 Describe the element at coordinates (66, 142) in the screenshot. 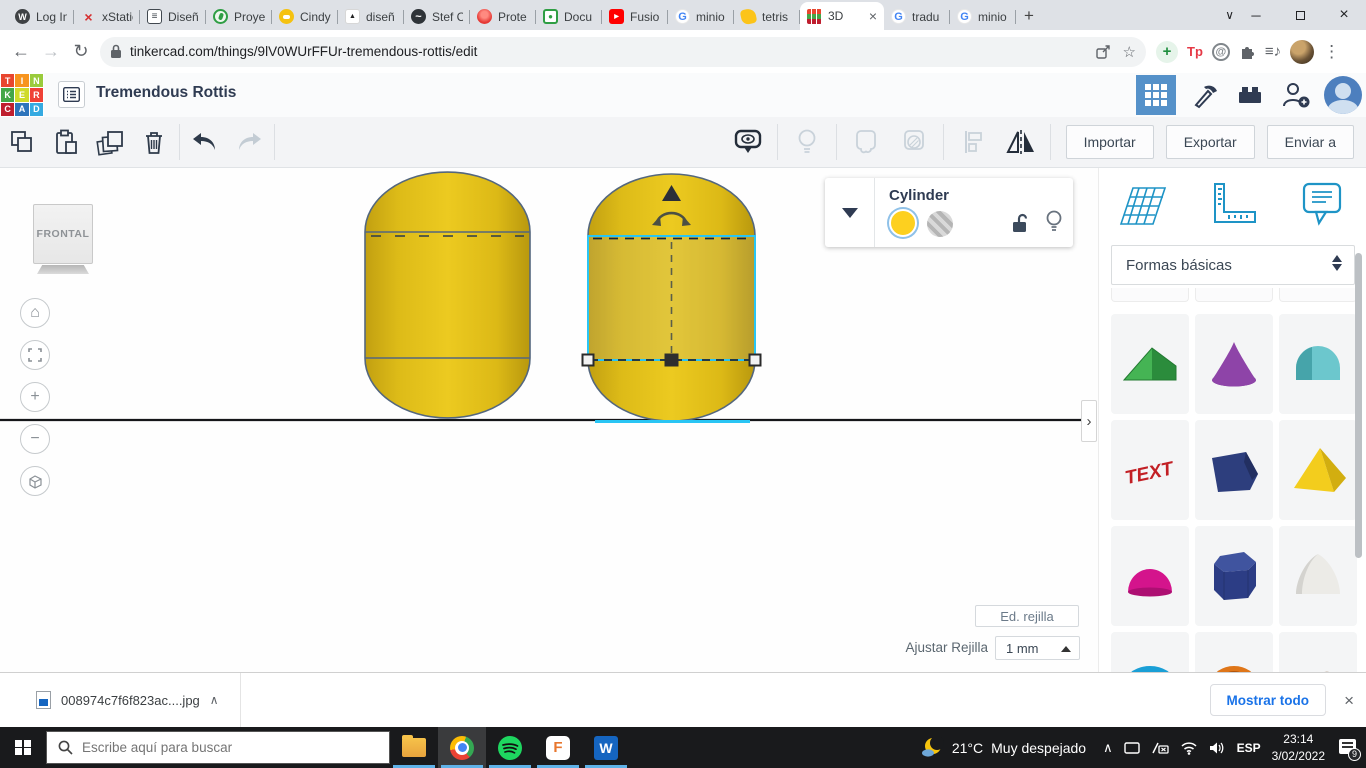

I see `paste-icon` at that location.